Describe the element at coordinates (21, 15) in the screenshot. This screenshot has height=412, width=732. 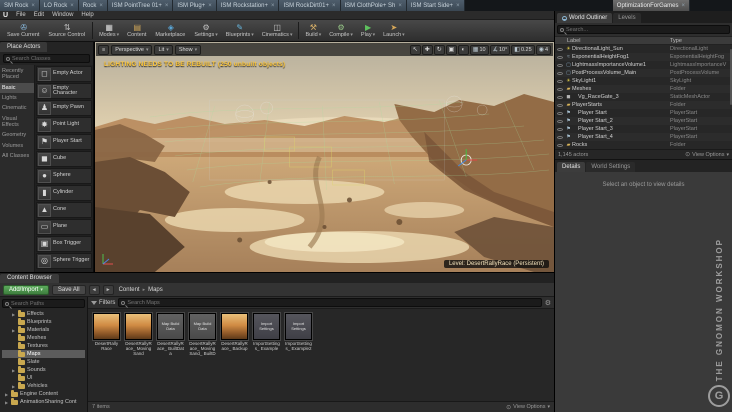
I see `menu-item: File` at that location.